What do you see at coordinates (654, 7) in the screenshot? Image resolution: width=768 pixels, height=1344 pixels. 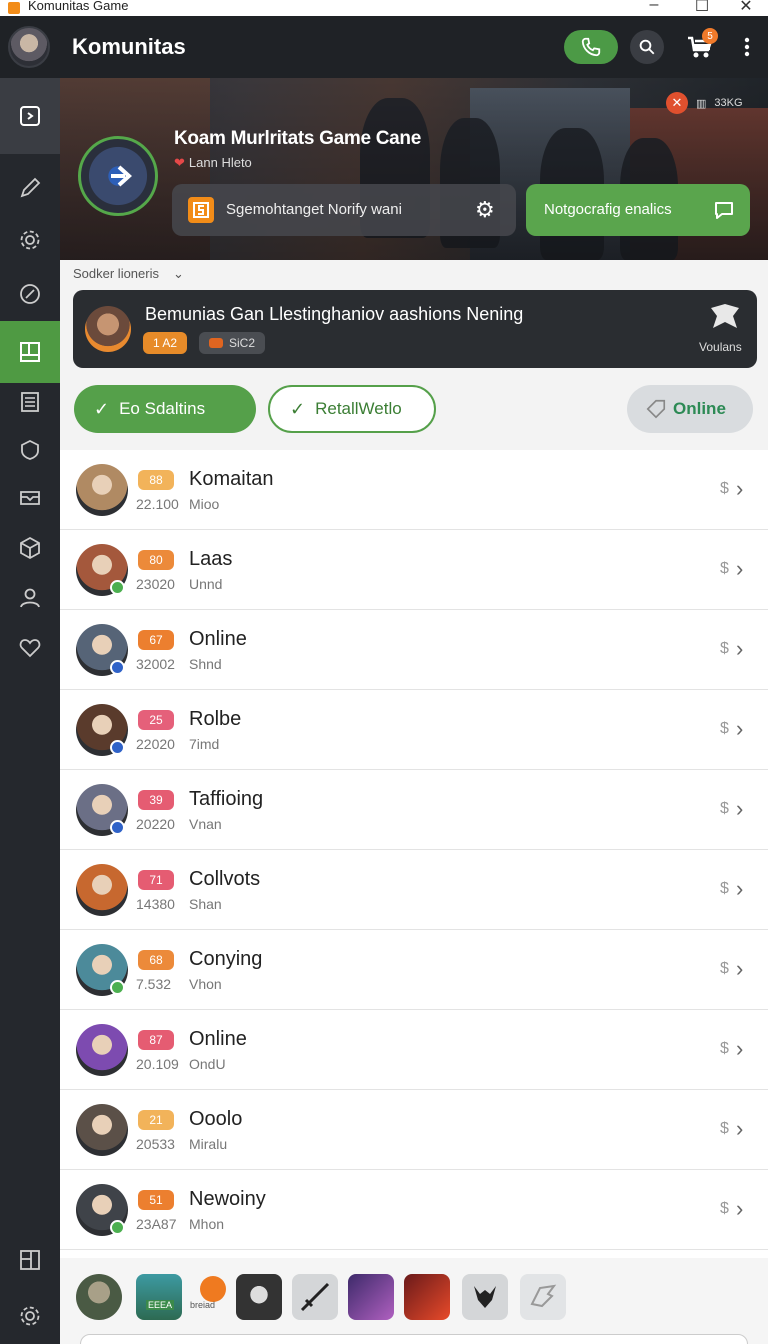 I see `minimize-icon: –` at bounding box center [654, 7].